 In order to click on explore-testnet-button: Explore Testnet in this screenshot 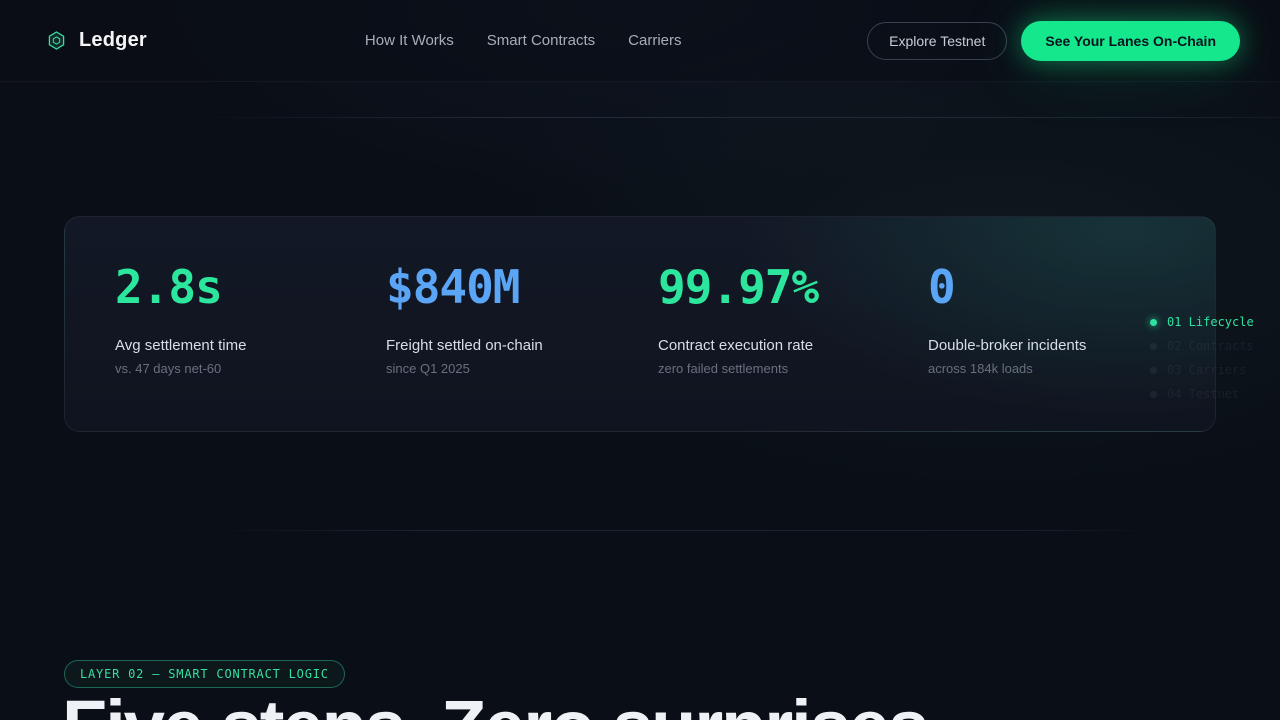, I will do `click(937, 40)`.